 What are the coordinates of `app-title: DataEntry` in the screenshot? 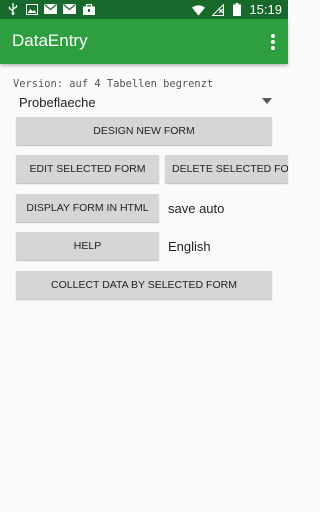 It's located at (50, 40).